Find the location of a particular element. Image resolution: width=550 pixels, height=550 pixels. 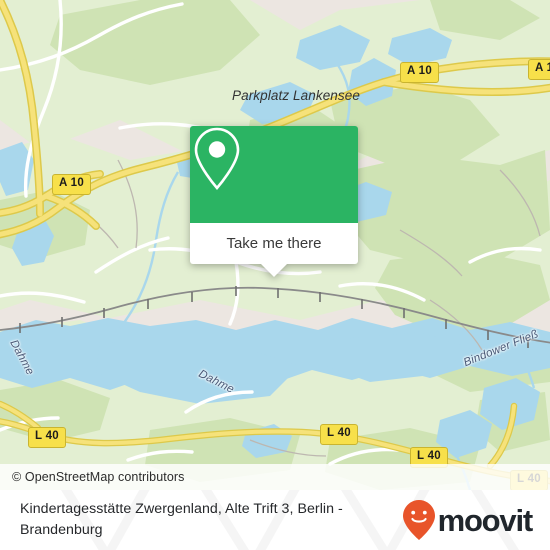

popup-pointer is located at coordinates (274, 270).